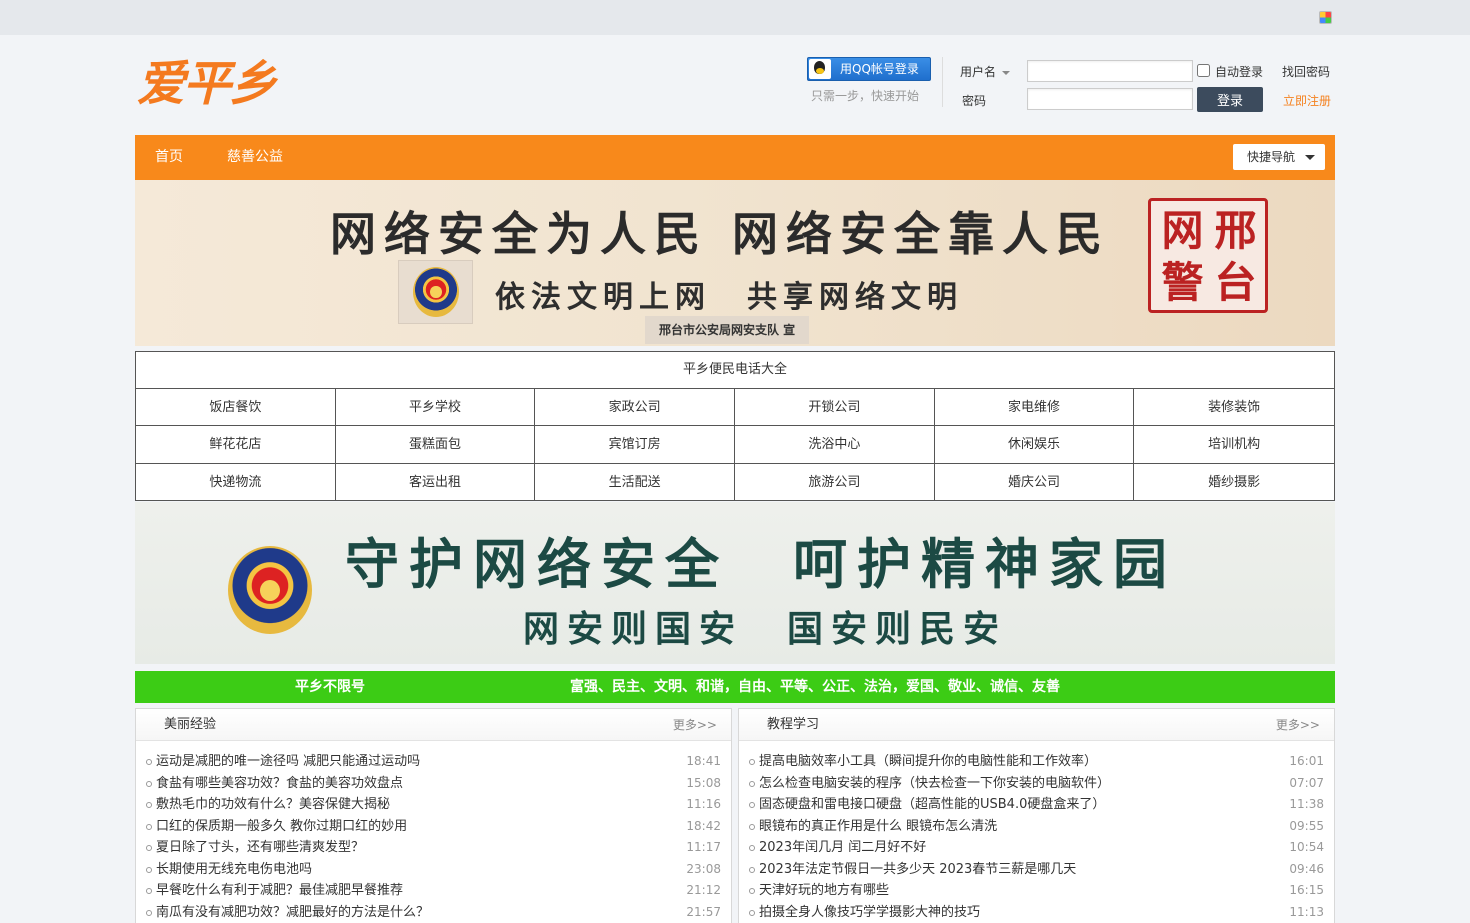 The height and width of the screenshot is (923, 1470). What do you see at coordinates (1271, 157) in the screenshot?
I see `quick-nav-label: 快捷导航` at bounding box center [1271, 157].